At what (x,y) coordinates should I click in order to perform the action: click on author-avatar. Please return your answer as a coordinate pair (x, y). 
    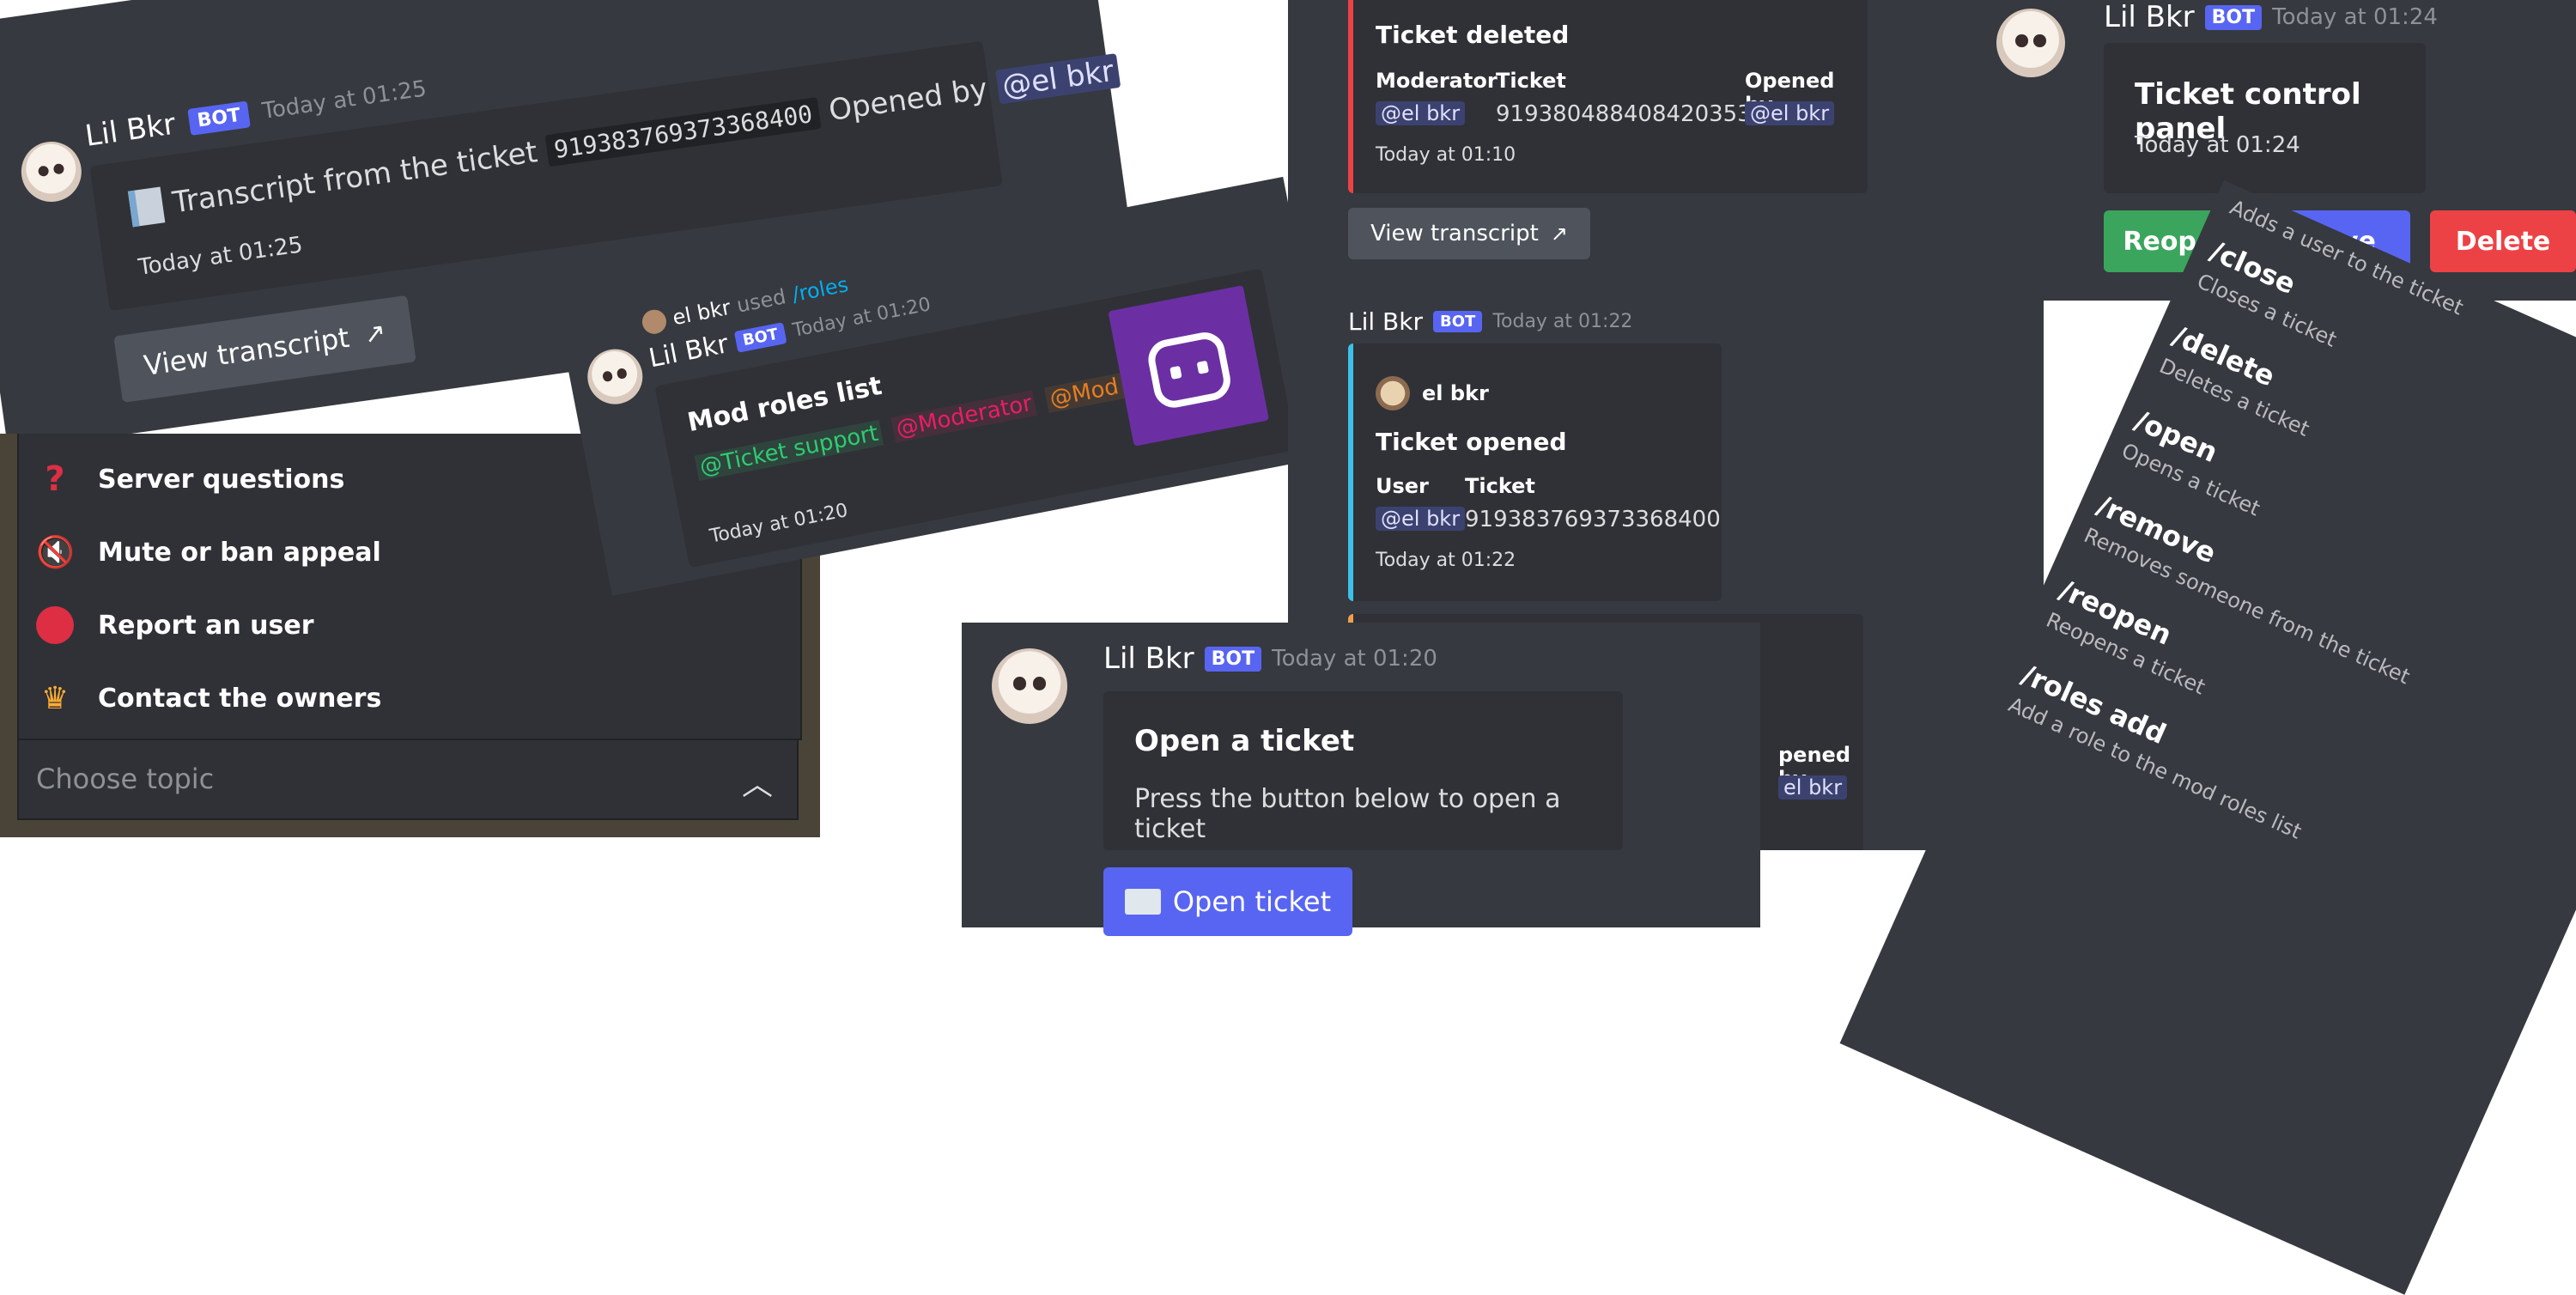
    Looking at the image, I should click on (1393, 393).